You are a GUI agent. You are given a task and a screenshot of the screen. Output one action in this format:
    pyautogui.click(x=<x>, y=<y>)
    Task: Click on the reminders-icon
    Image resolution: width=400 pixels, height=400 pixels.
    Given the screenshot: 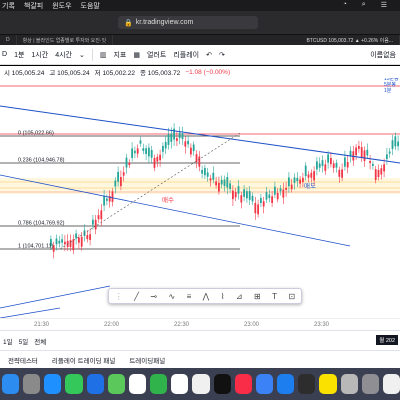 What is the action you would take?
    pyautogui.click(x=201, y=384)
    